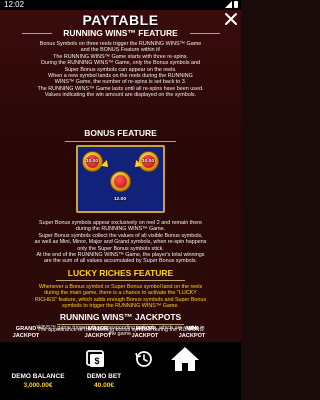 The image size is (320, 400). What do you see at coordinates (98, 332) in the screenshot?
I see `jackpot-major: MAJOR JACKPOT` at bounding box center [98, 332].